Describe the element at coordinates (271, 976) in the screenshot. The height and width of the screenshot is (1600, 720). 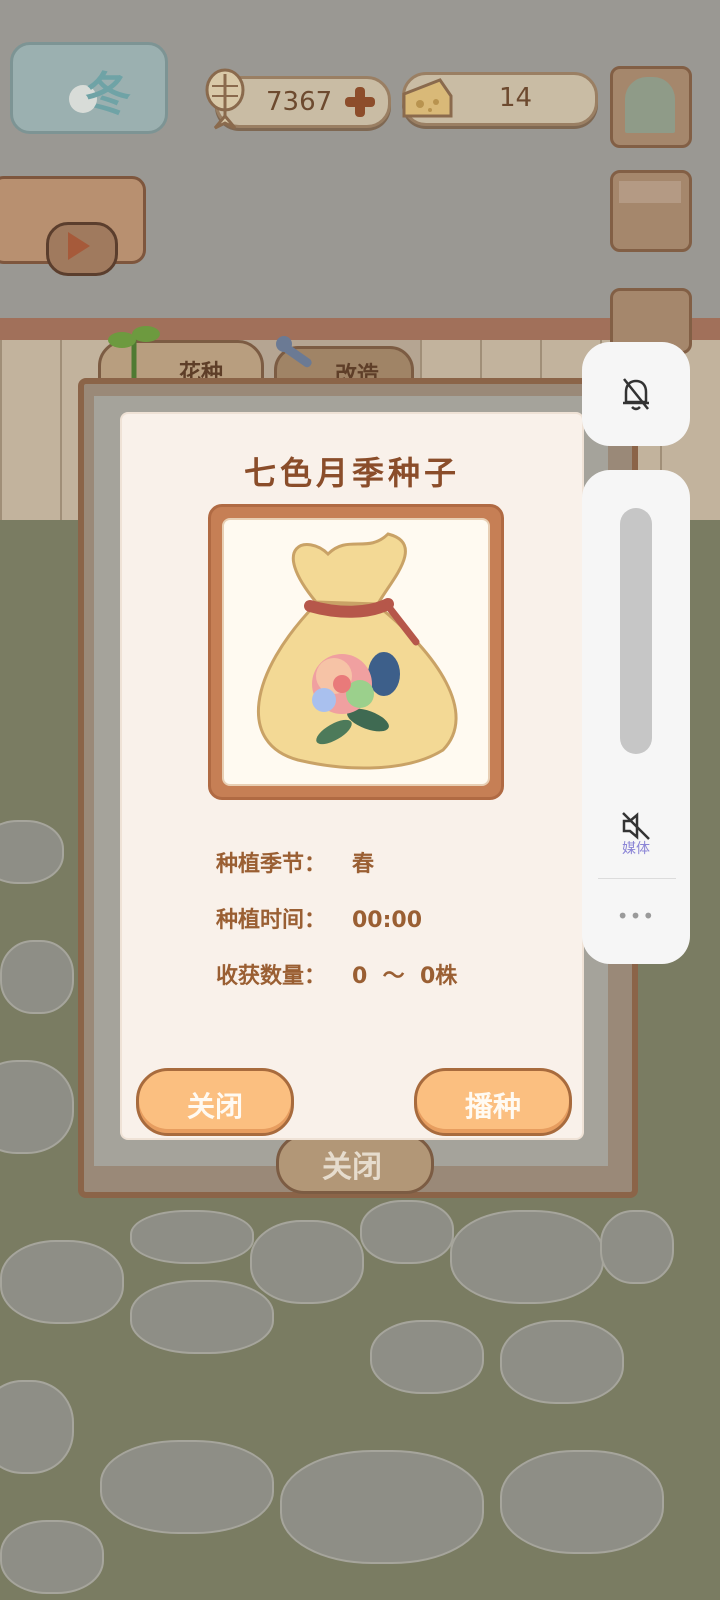
I see `harvest-label: 收获数量：` at that location.